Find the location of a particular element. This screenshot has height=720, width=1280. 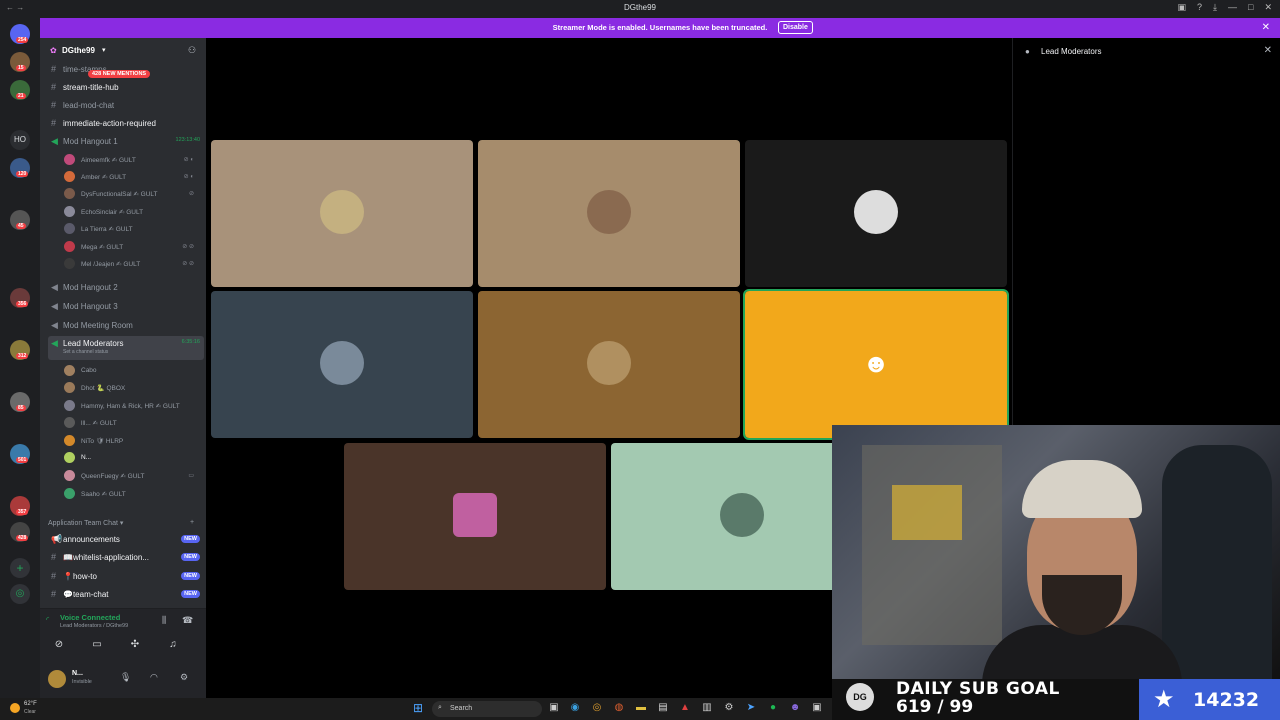

voice-channel-mod-hangout-2: ◀ Mod Hangout 2 is located at coordinates (126, 288).